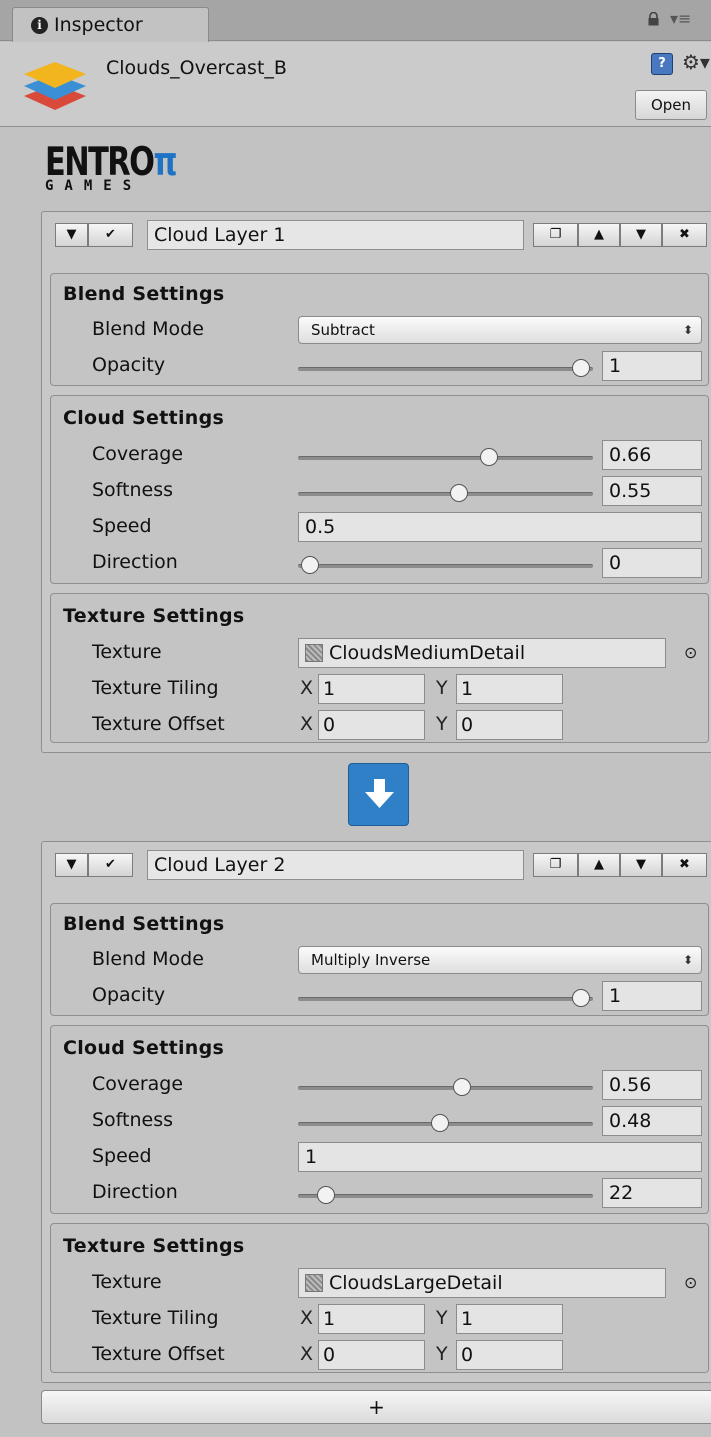 The width and height of the screenshot is (711, 1437). What do you see at coordinates (144, 1048) in the screenshot?
I see `section-title: Cloud Settings` at bounding box center [144, 1048].